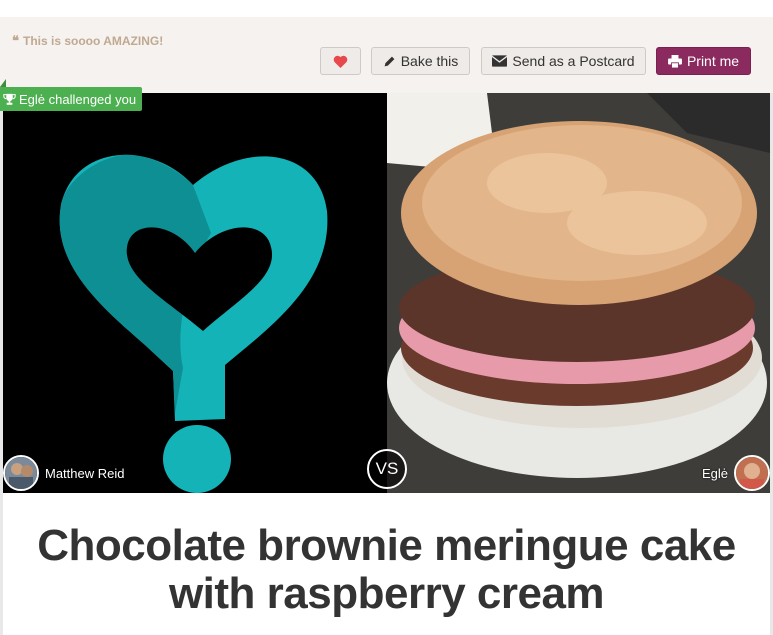 Image resolution: width=773 pixels, height=635 pixels. Describe the element at coordinates (386, 9) in the screenshot. I see `top-border` at that location.